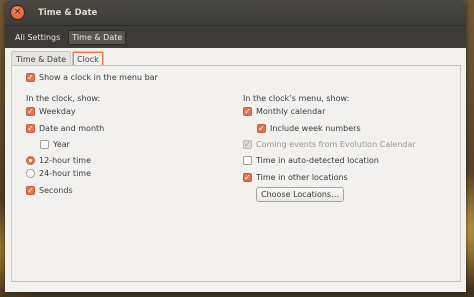  I want to click on 12-hour-option: 12-hour time, so click(58, 160).